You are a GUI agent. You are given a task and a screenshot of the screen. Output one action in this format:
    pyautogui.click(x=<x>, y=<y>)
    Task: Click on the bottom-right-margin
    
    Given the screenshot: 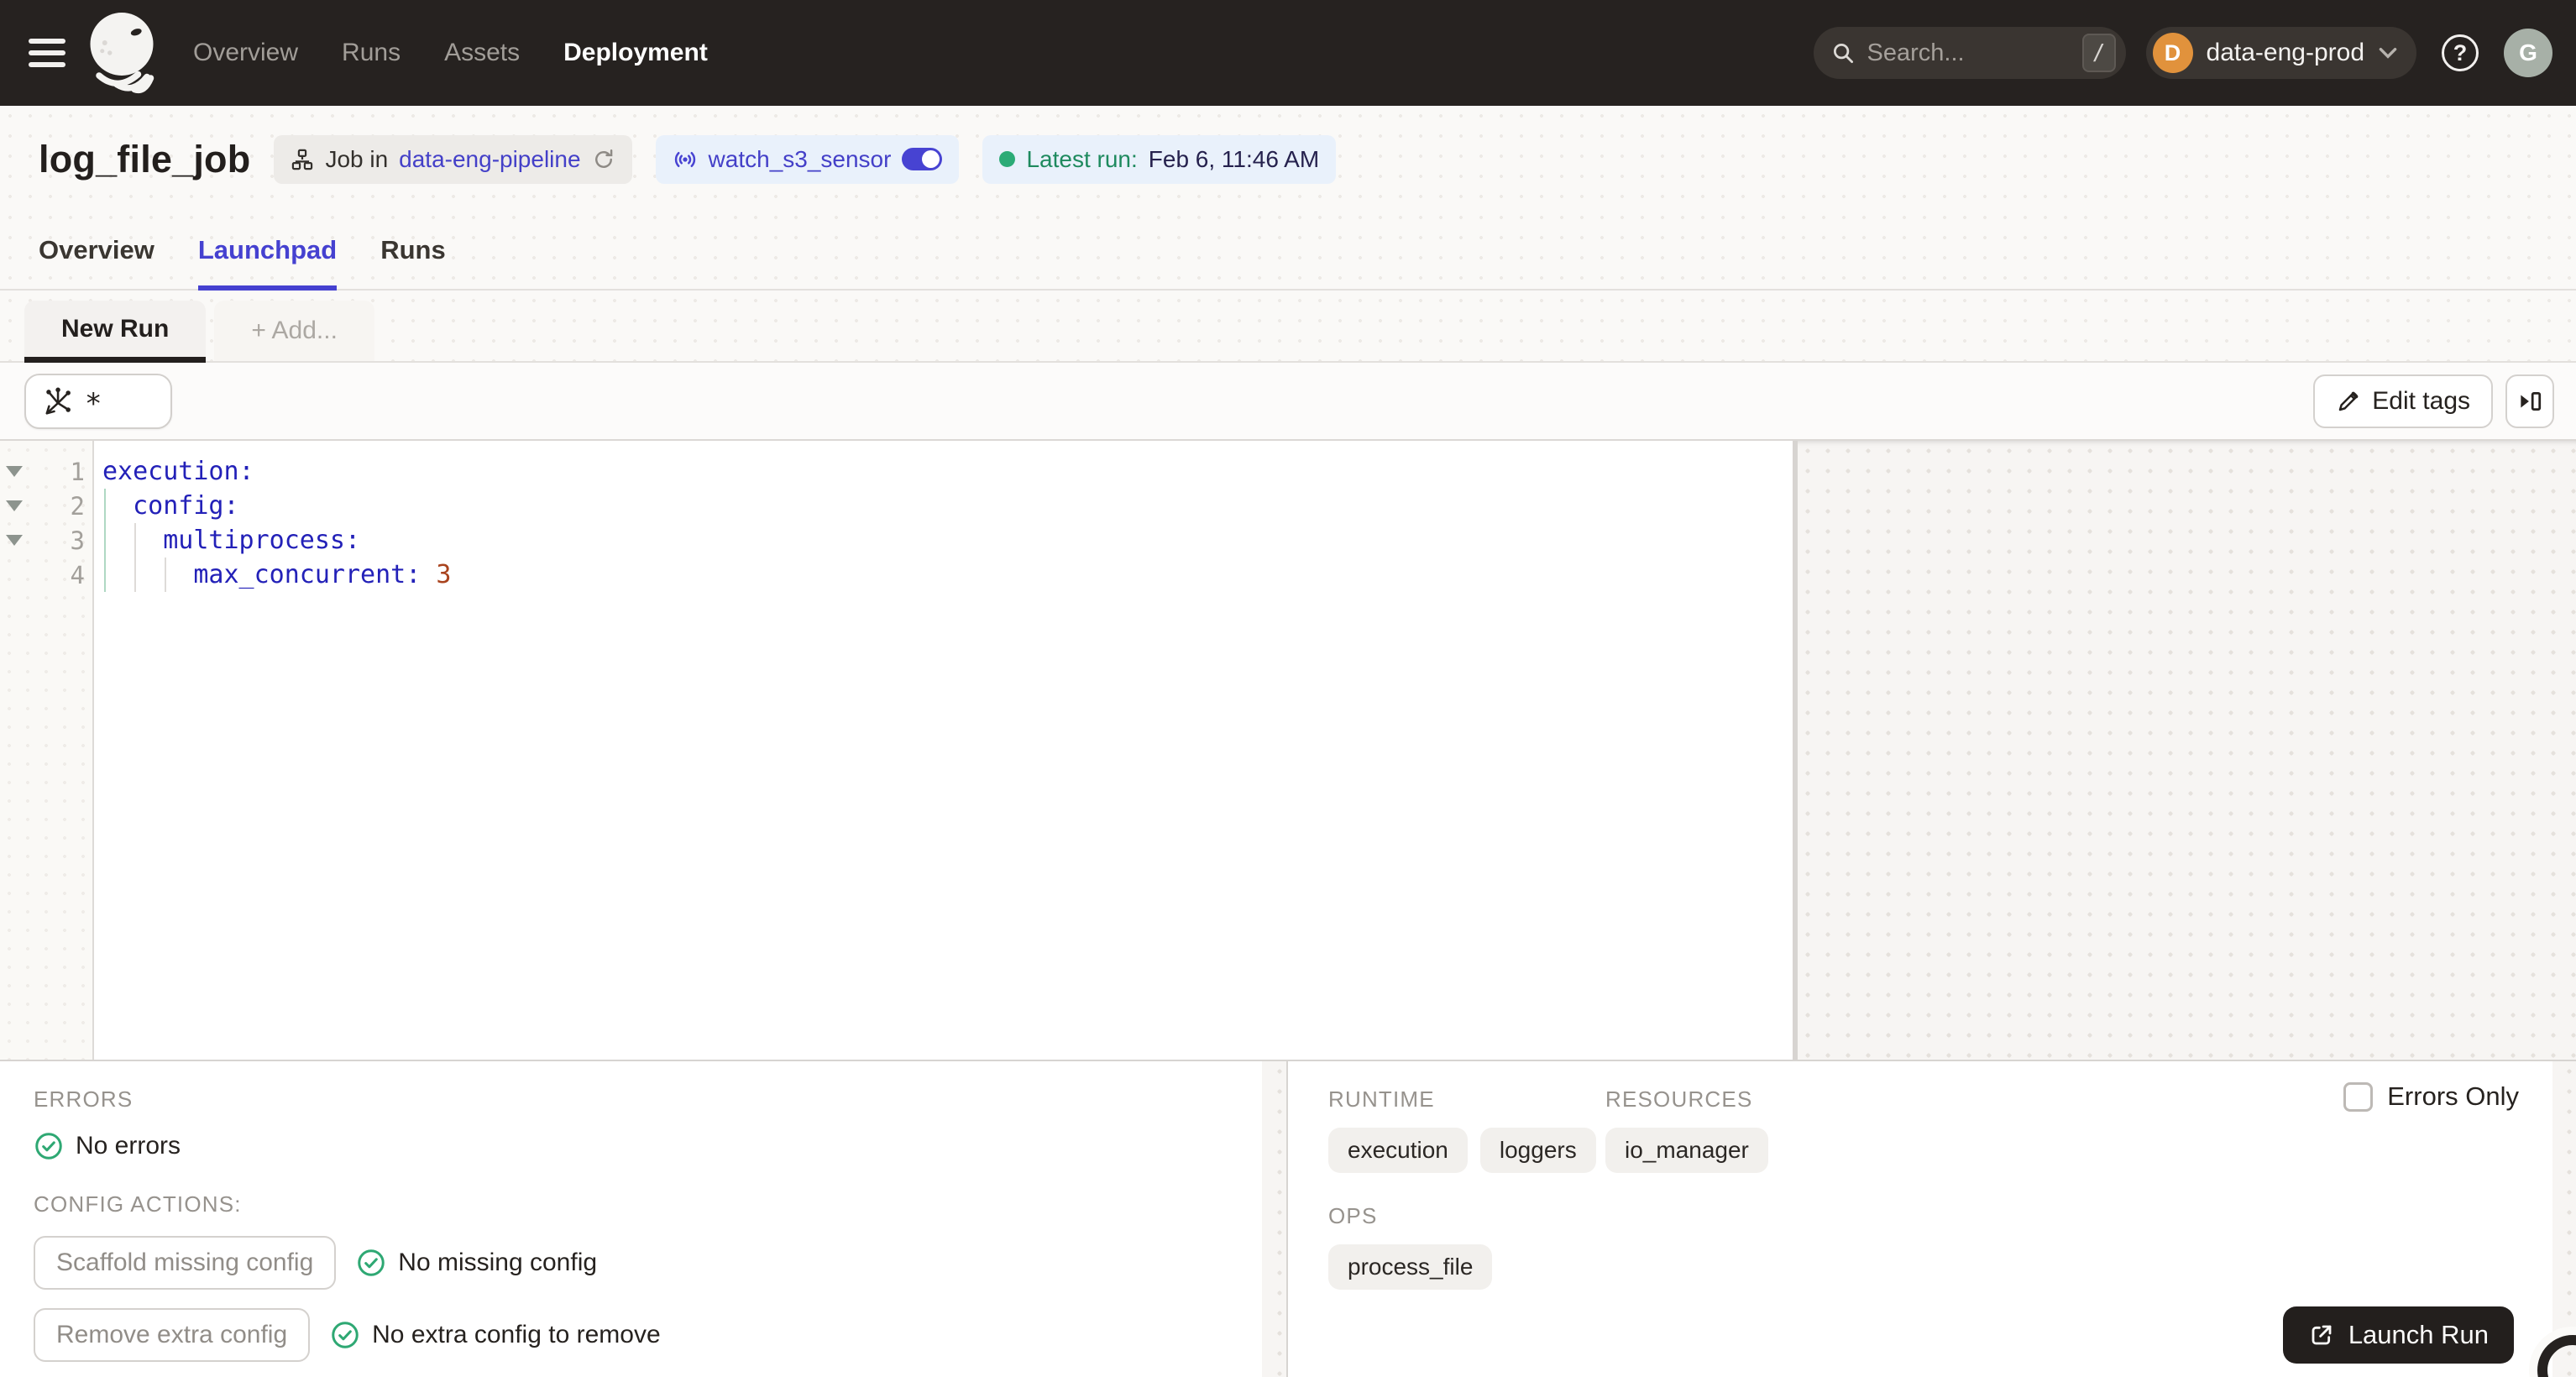 What is the action you would take?
    pyautogui.click(x=2564, y=1219)
    